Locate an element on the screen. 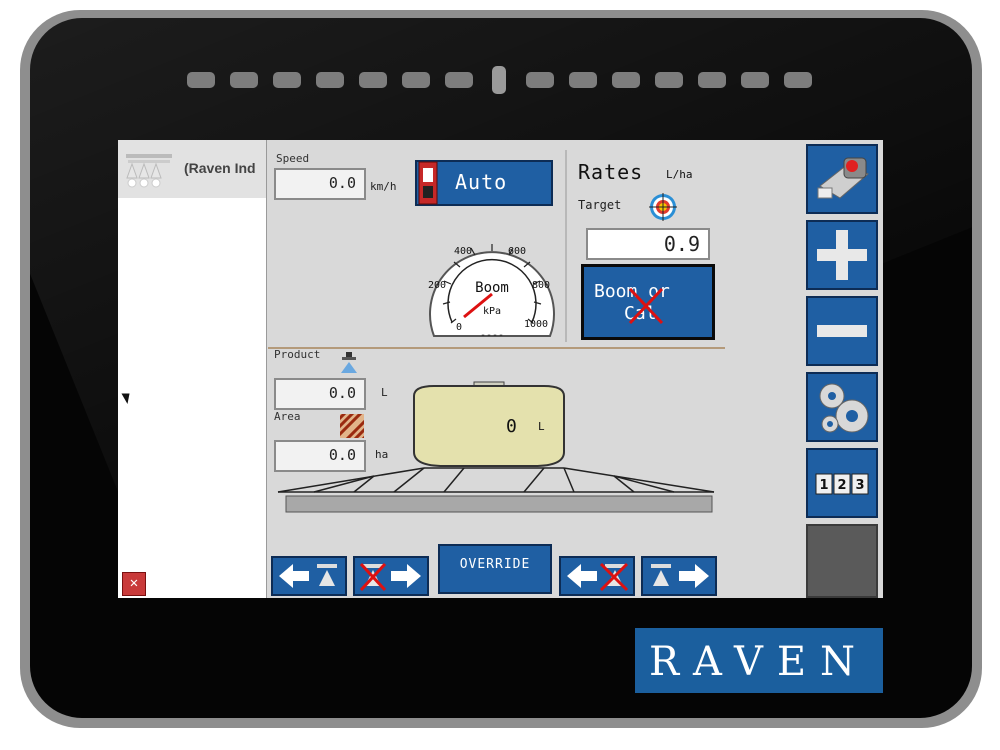  tank-volume: 0 is located at coordinates (511, 426).